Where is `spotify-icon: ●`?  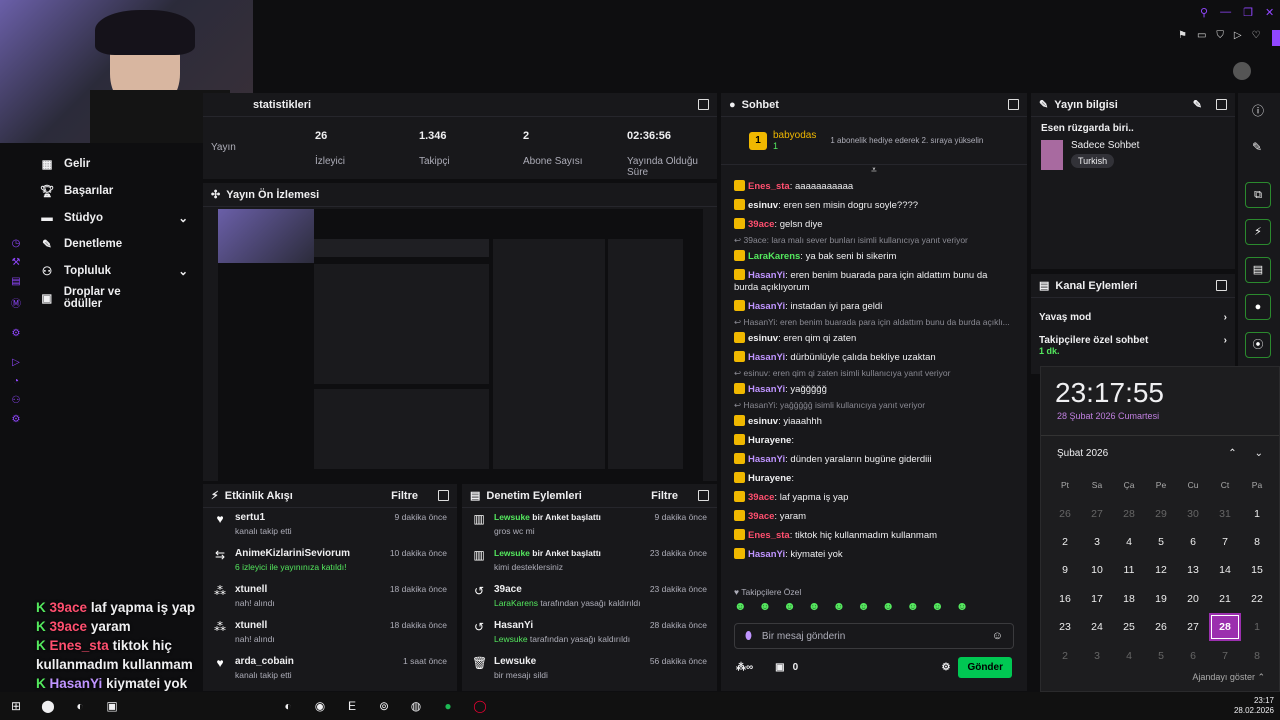
spotify-icon: ● is located at coordinates (448, 706).